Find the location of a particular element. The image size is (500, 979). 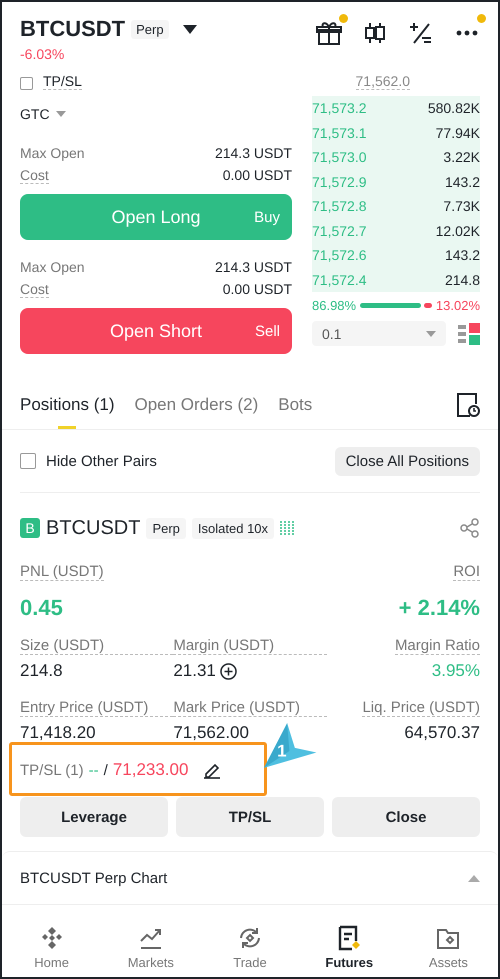

price-change: -6.03% is located at coordinates (43, 54).